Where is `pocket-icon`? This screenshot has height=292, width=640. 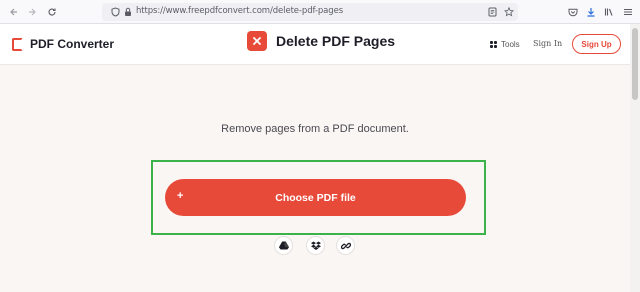
pocket-icon is located at coordinates (573, 12).